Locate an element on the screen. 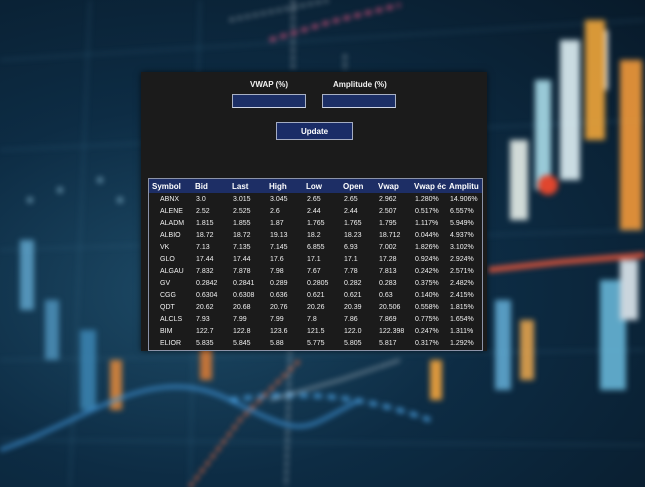 The width and height of the screenshot is (645, 487). cell-vwap-ecart: 0.044% is located at coordinates (427, 235).